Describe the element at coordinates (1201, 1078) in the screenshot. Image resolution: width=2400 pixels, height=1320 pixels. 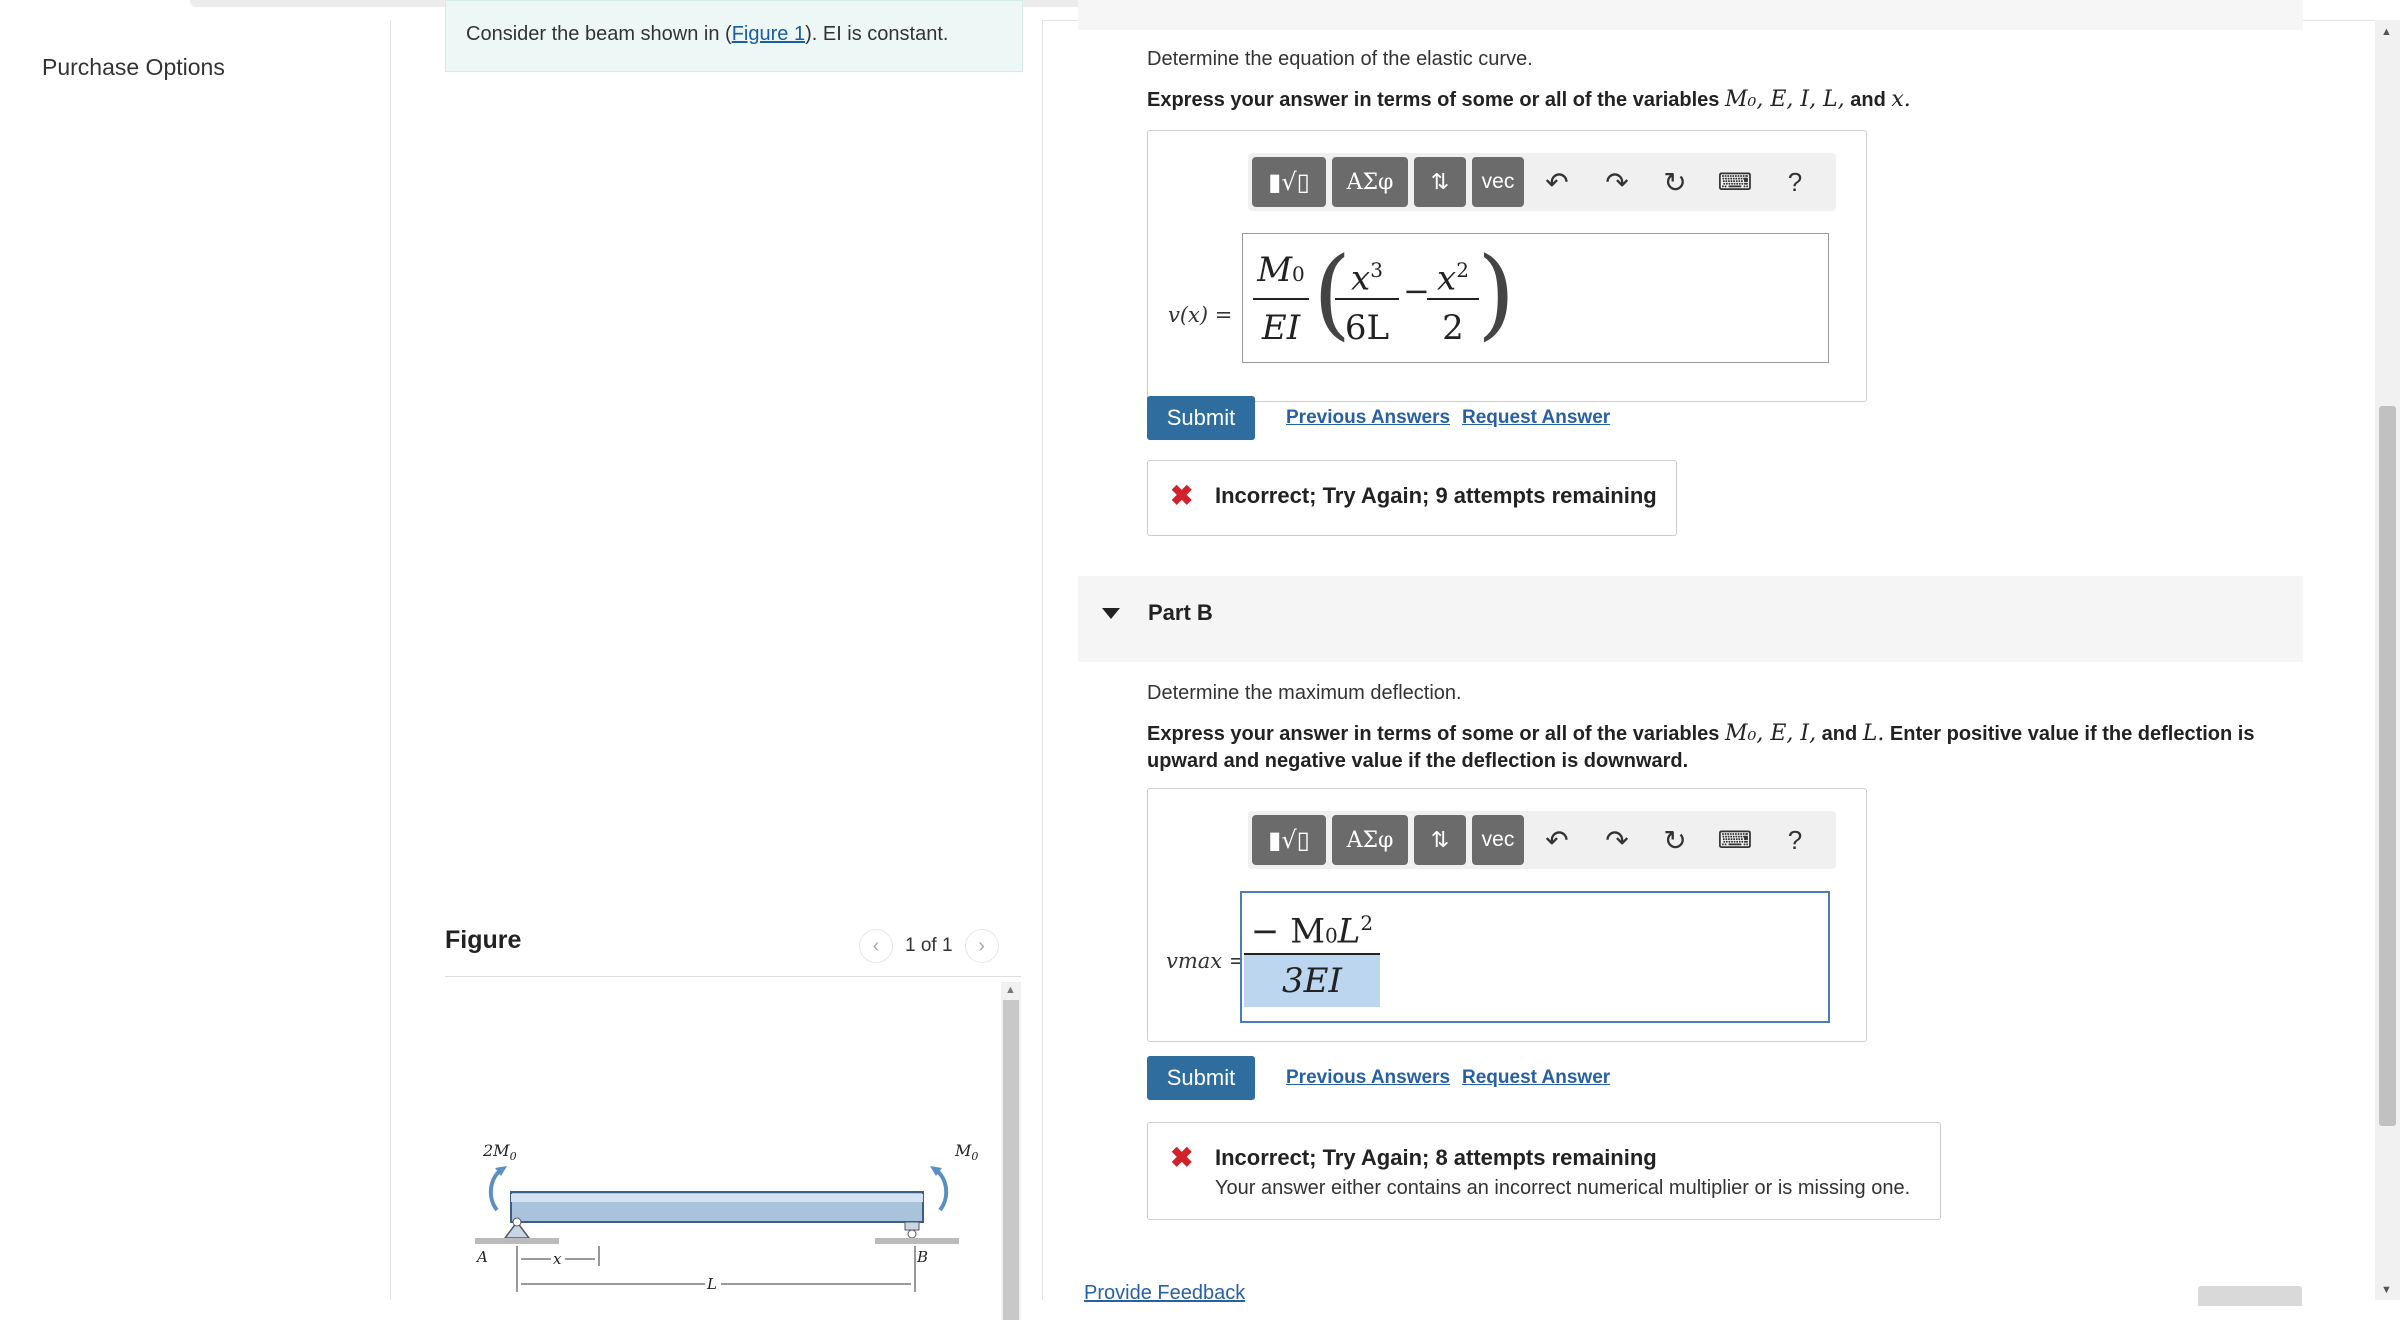
I see `part-b-submit-button: Submit` at that location.